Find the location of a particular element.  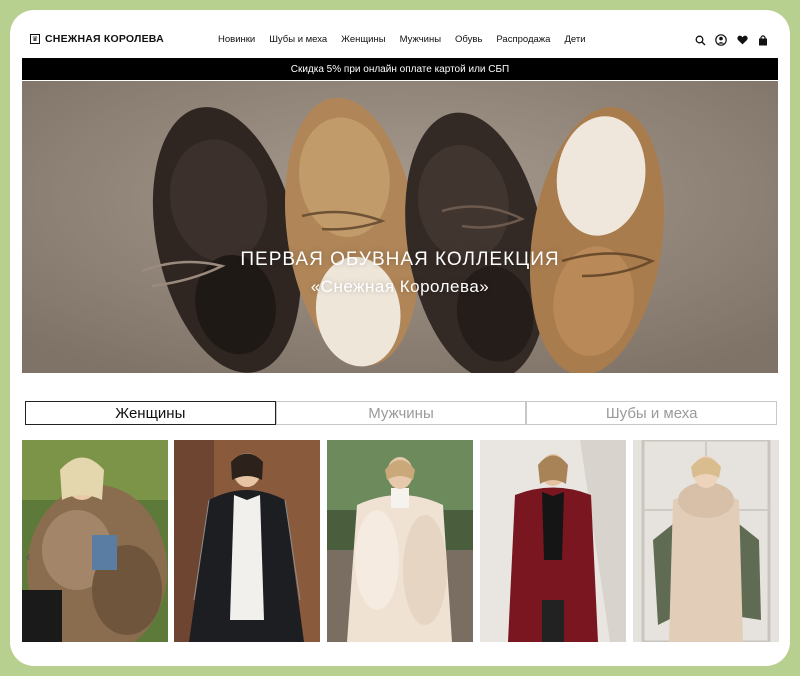

nav-item-furs: Шубы и меха is located at coordinates (298, 39).